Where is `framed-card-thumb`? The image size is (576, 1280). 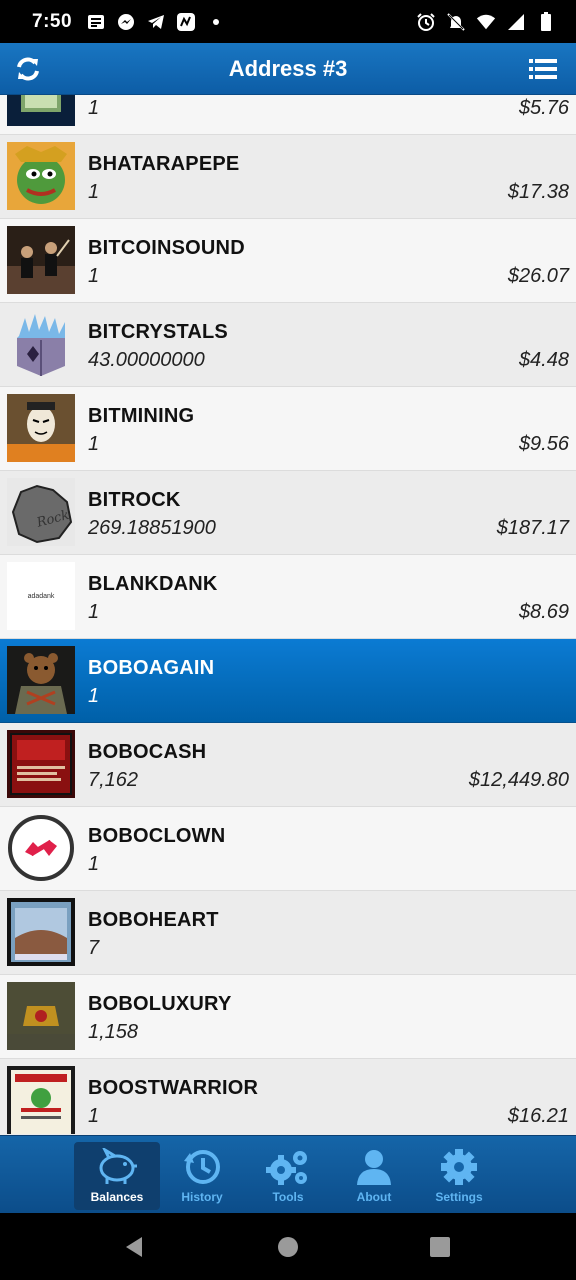
framed-card-thumb is located at coordinates (41, 110).